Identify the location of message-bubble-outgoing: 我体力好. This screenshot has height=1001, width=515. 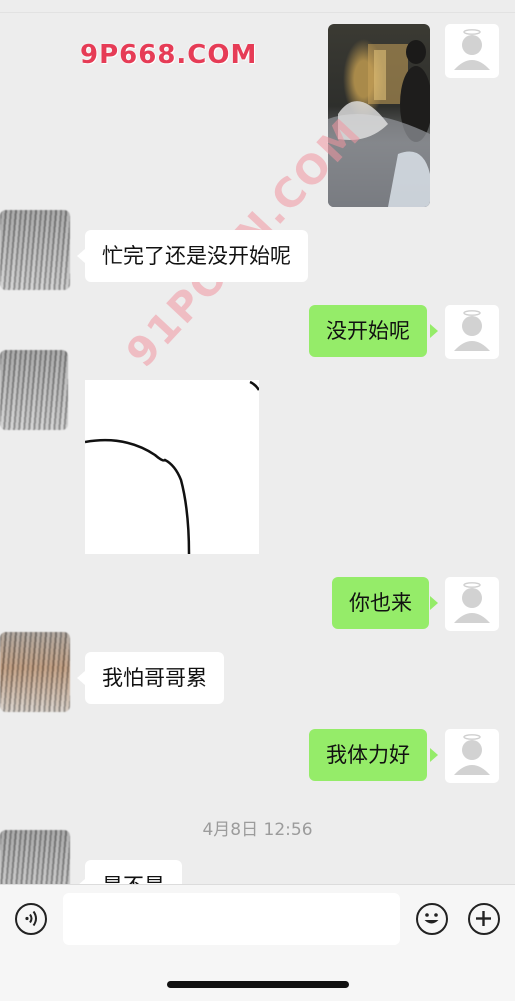
(368, 755).